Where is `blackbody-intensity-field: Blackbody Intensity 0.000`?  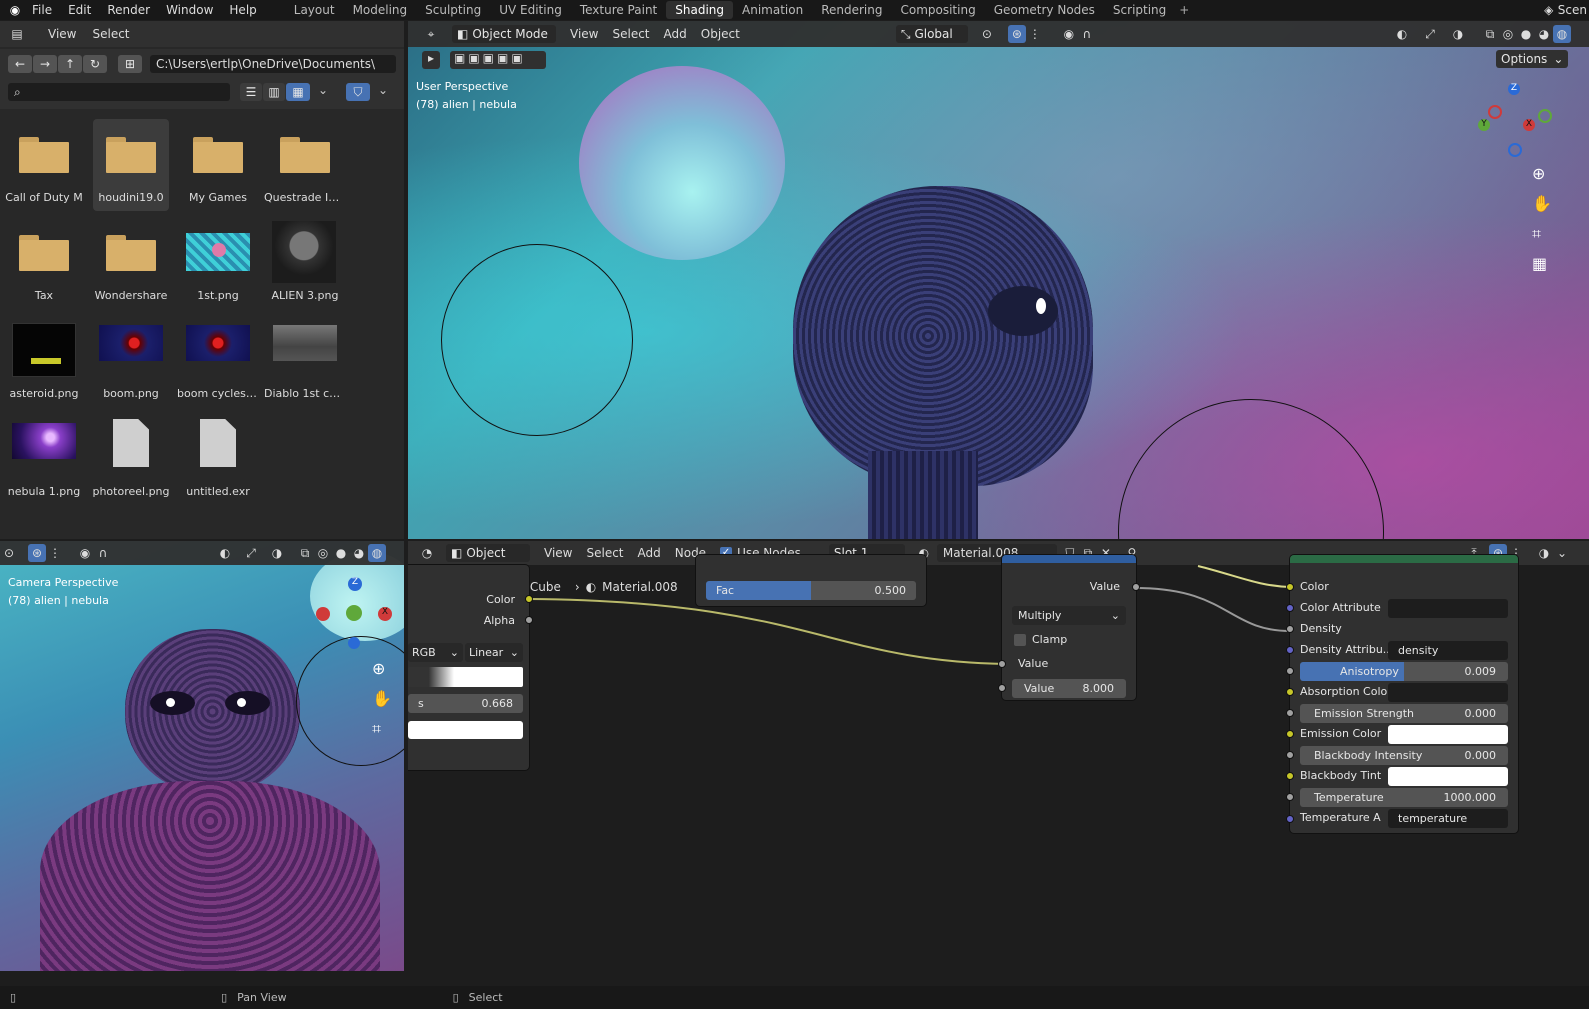 blackbody-intensity-field: Blackbody Intensity 0.000 is located at coordinates (1404, 755).